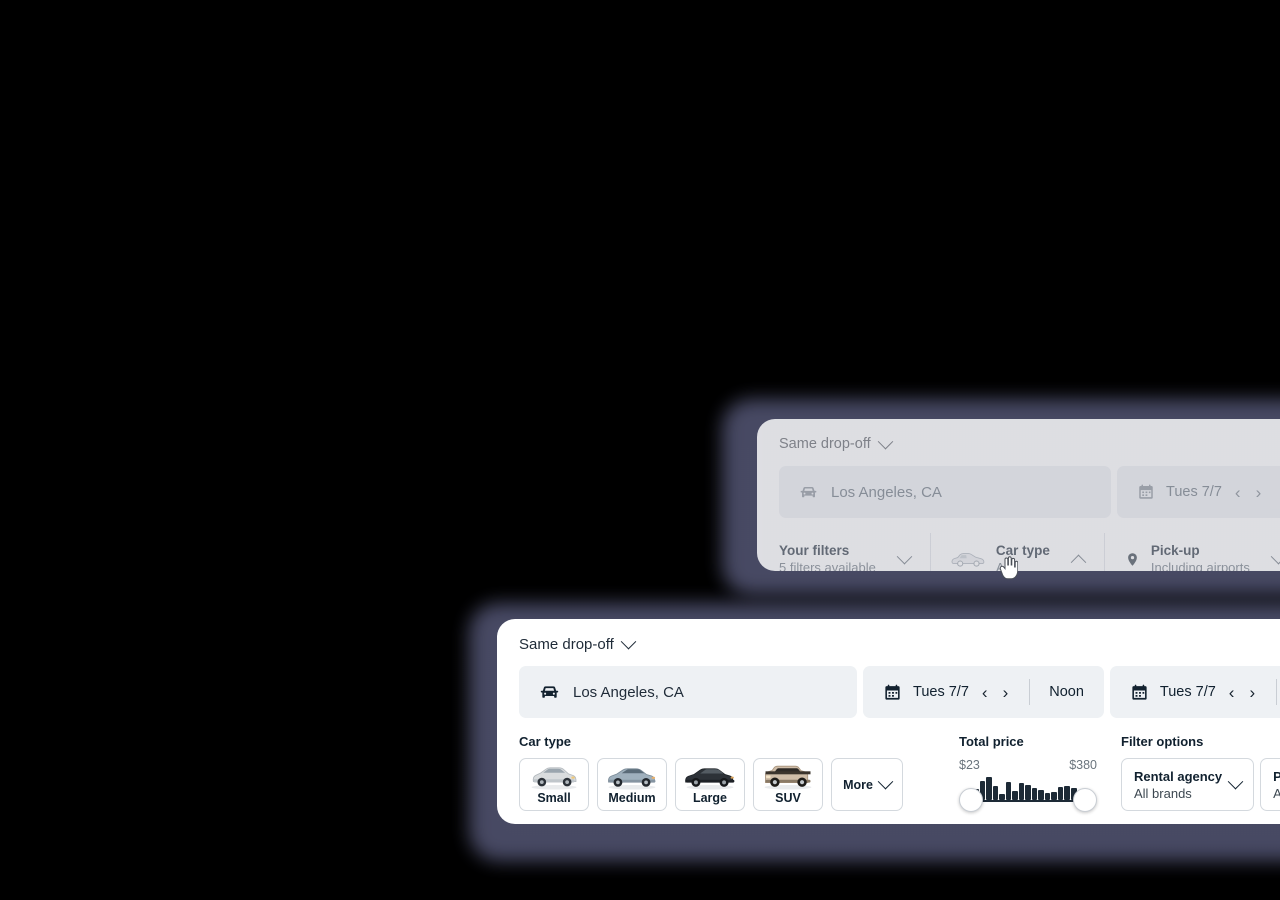 The image size is (1280, 900). What do you see at coordinates (1175, 550) in the screenshot?
I see `tab-pick-up-title: Pick-up` at bounding box center [1175, 550].